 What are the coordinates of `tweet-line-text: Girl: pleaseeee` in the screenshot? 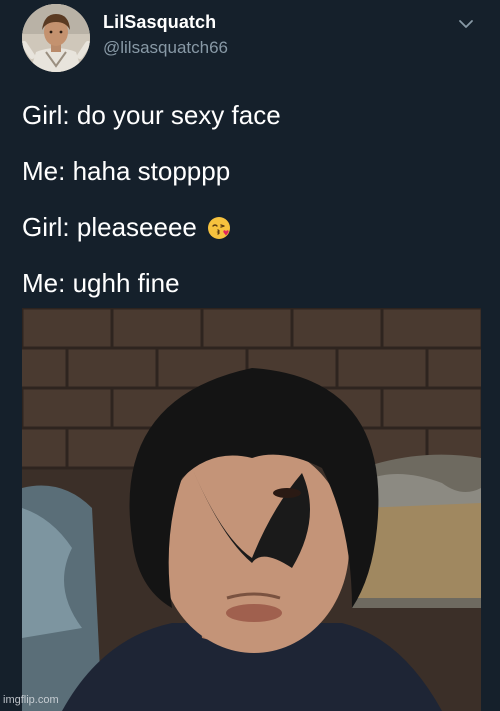 It's located at (109, 227).